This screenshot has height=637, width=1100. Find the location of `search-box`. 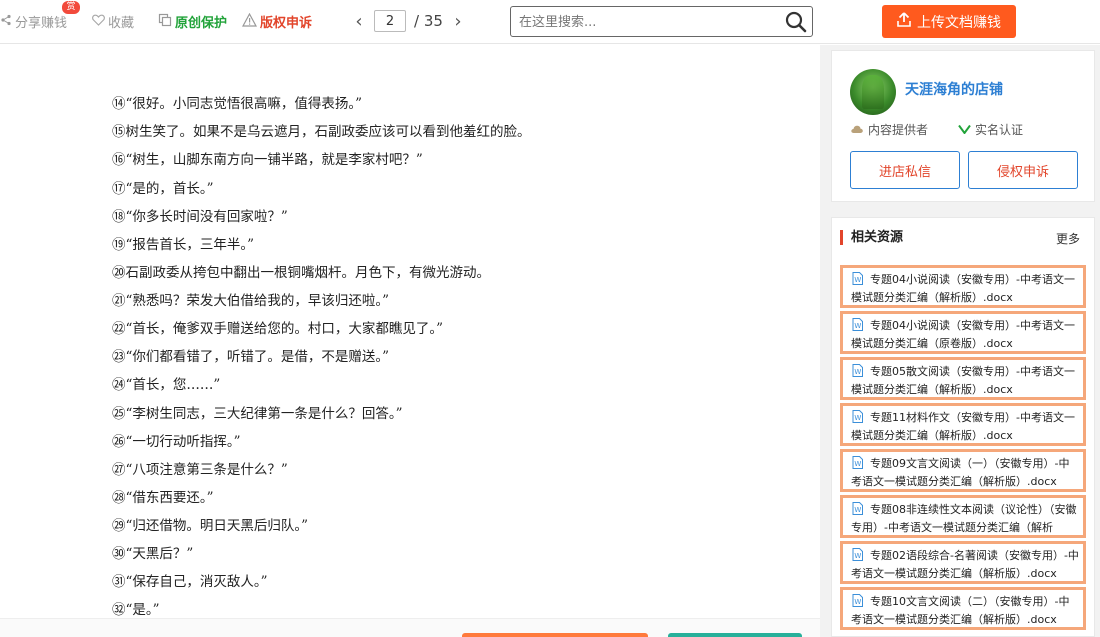

search-box is located at coordinates (661, 21).